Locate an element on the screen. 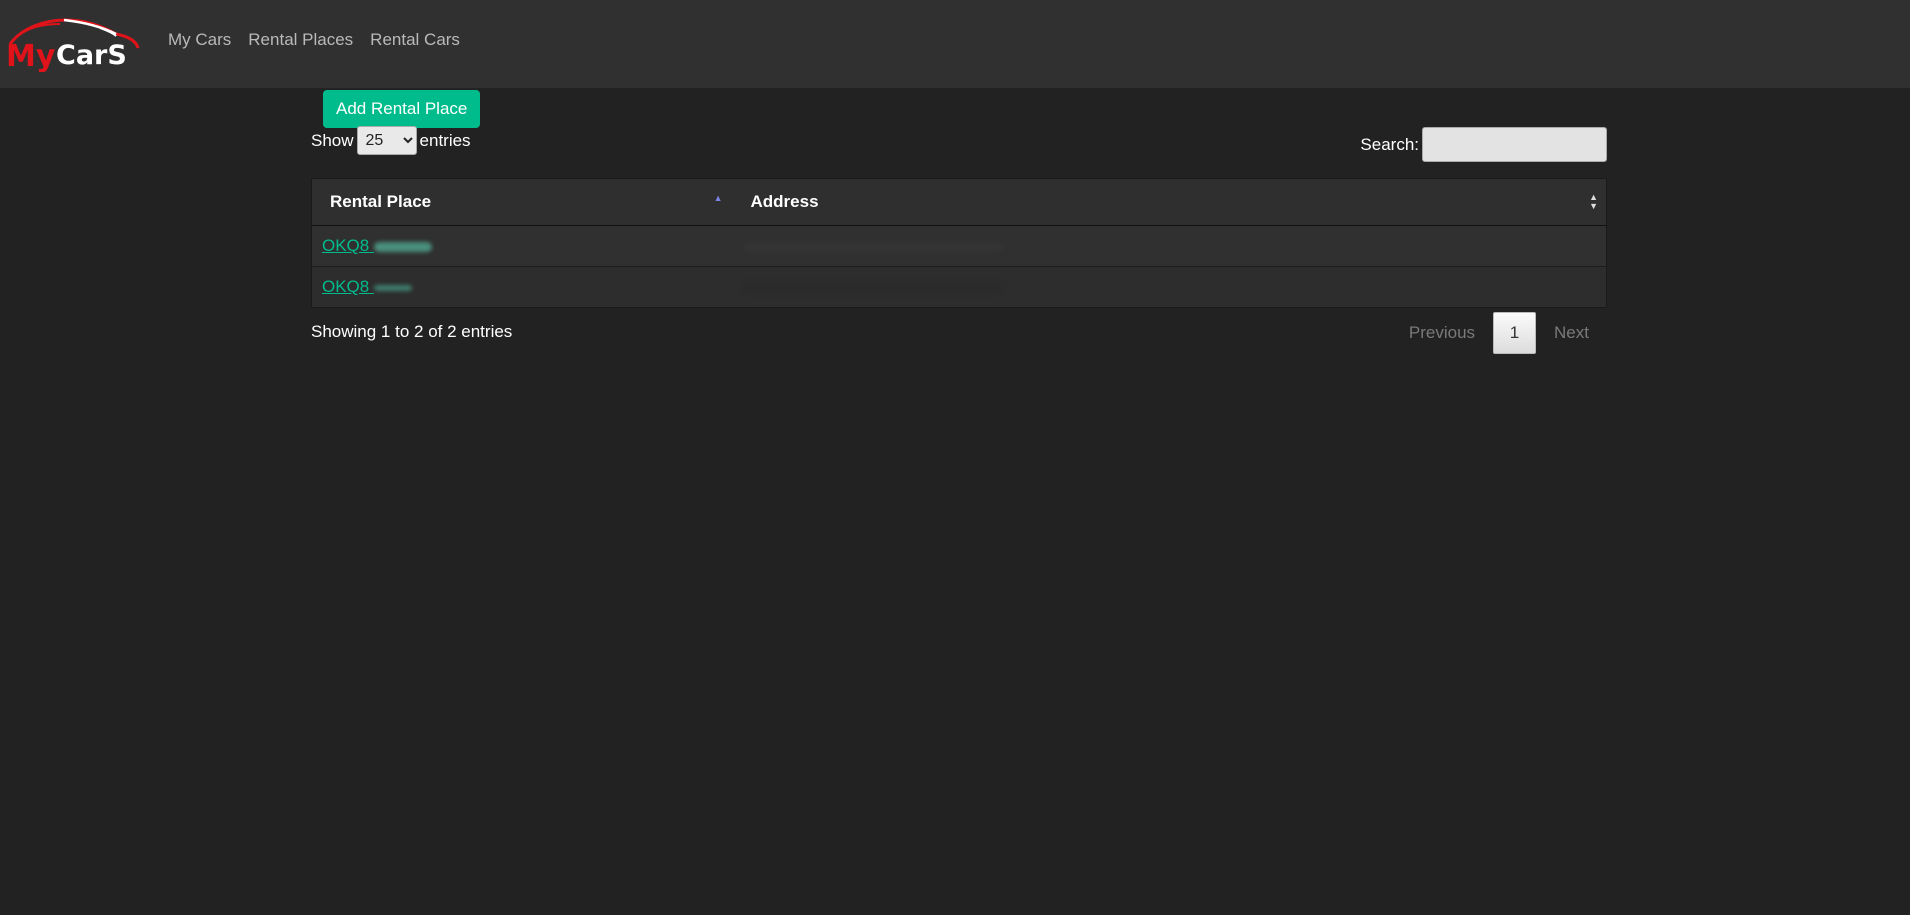  rental-places-table: Rental Place ▲ Address ▲ ▼ OKQ8 OKQ8 is located at coordinates (959, 243).